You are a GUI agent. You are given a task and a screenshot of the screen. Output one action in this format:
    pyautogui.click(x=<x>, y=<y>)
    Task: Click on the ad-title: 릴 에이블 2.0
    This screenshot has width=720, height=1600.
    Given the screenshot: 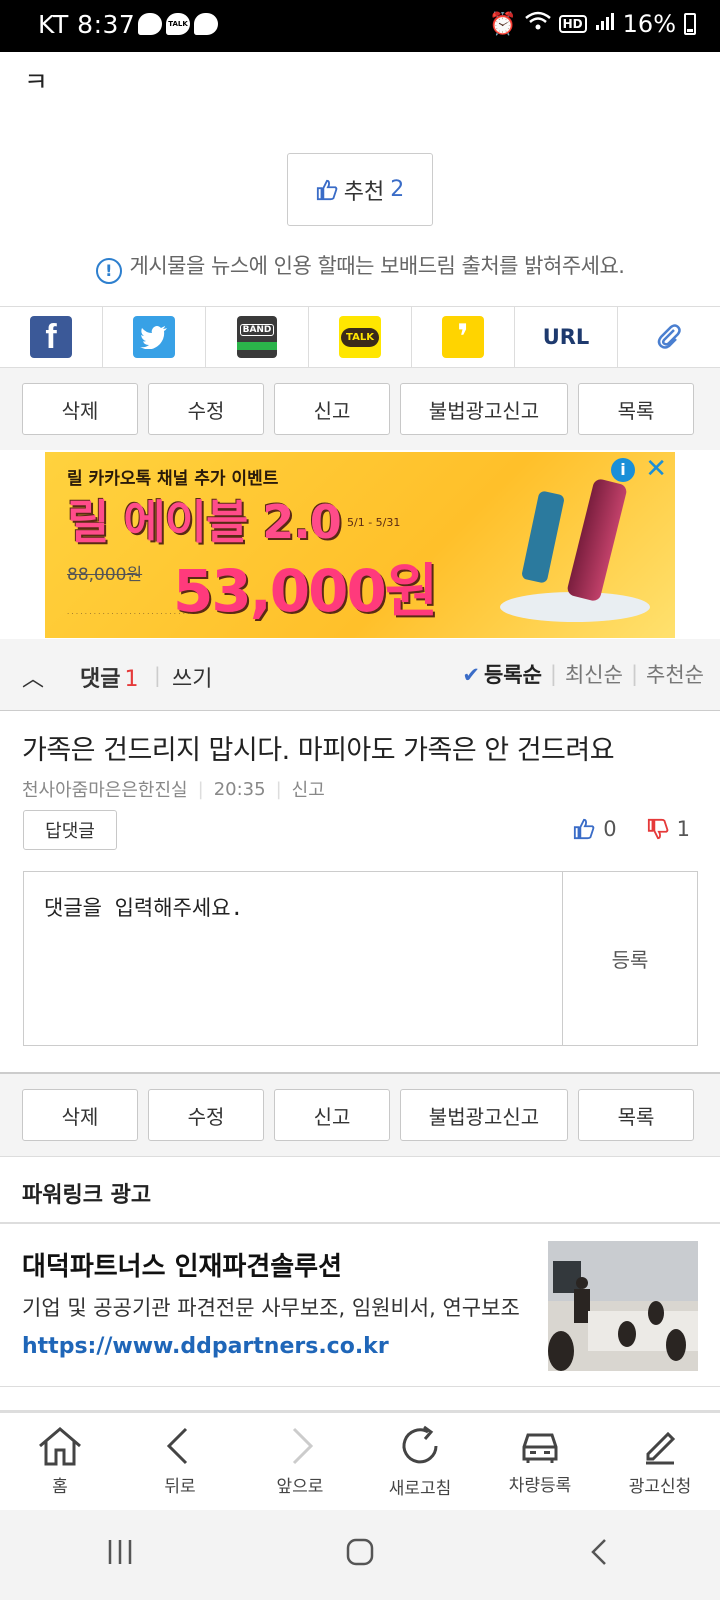 What is the action you would take?
    pyautogui.click(x=204, y=522)
    